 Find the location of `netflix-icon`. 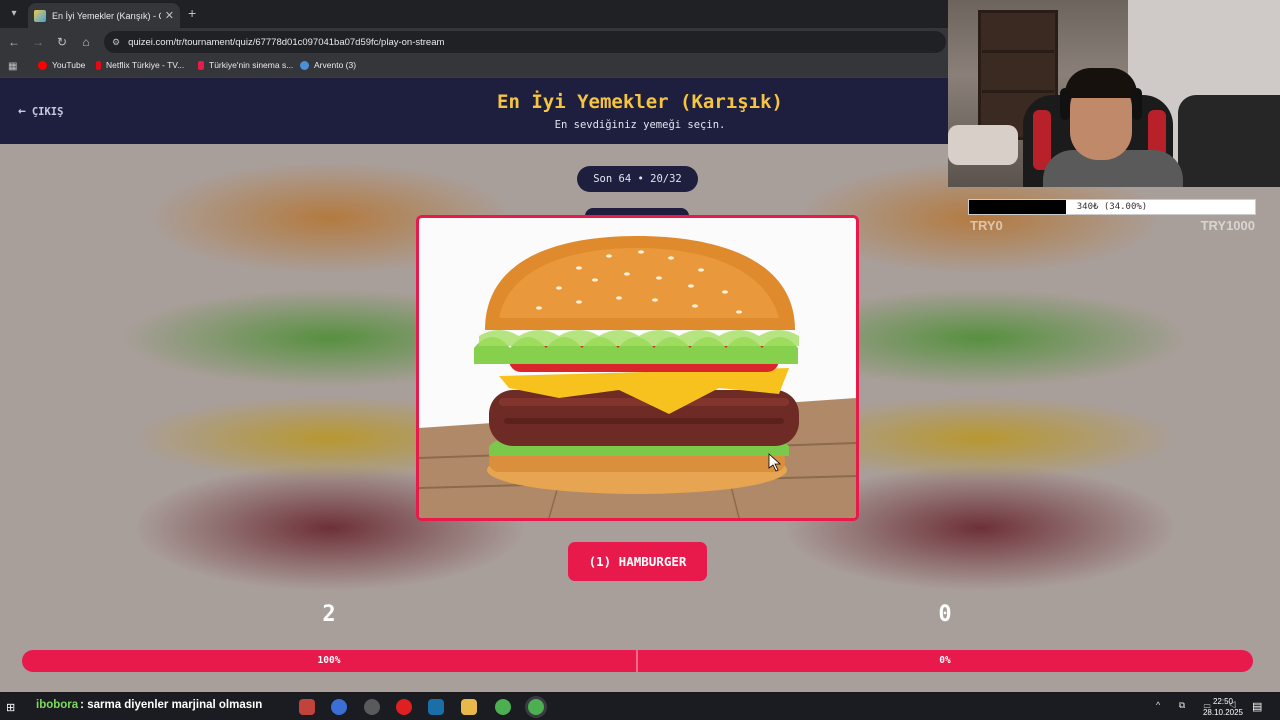

netflix-icon is located at coordinates (98, 65).